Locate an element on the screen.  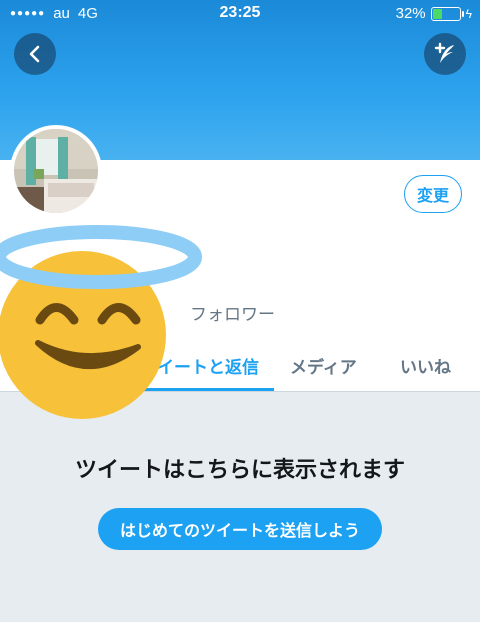
compose-tweet-icon is located at coordinates (444, 52).